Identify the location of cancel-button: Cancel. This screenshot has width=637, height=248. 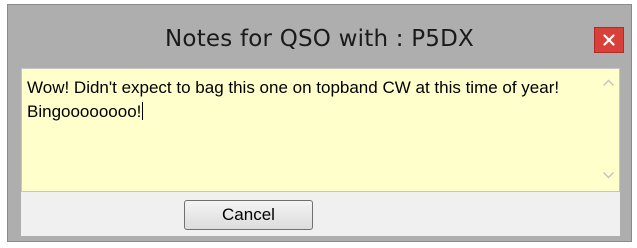
(248, 215).